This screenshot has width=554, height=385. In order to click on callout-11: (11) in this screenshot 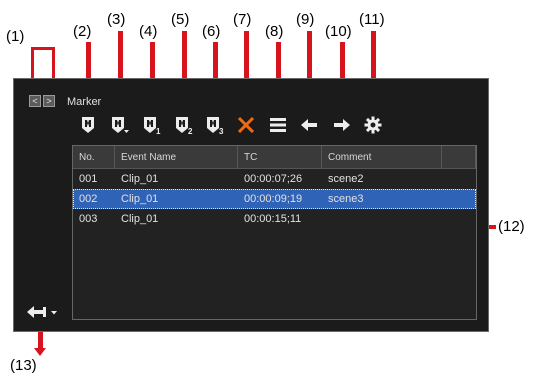, I will do `click(372, 19)`.